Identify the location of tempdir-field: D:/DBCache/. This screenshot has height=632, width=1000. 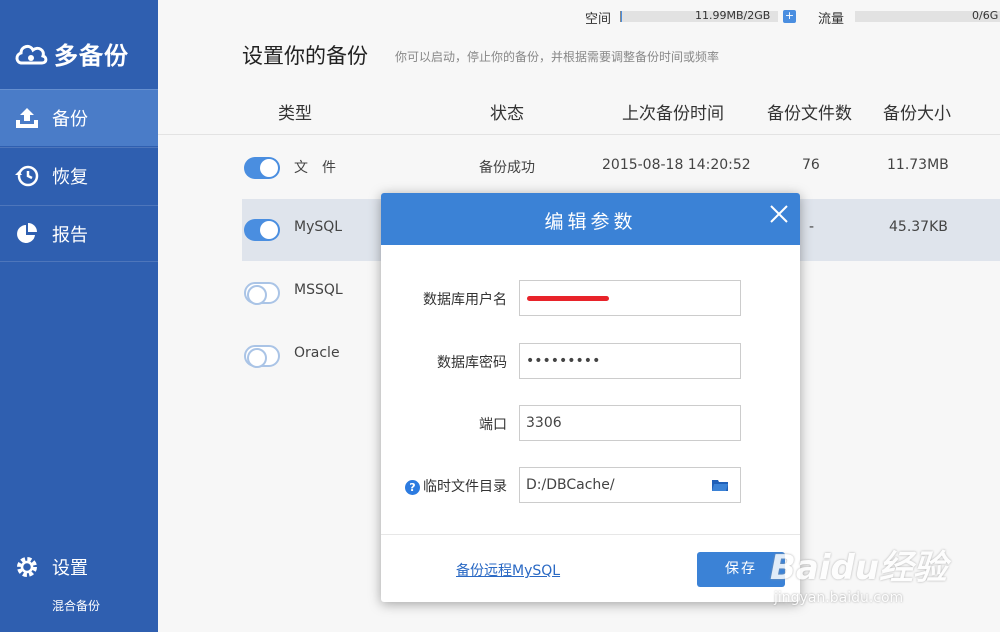
(630, 485).